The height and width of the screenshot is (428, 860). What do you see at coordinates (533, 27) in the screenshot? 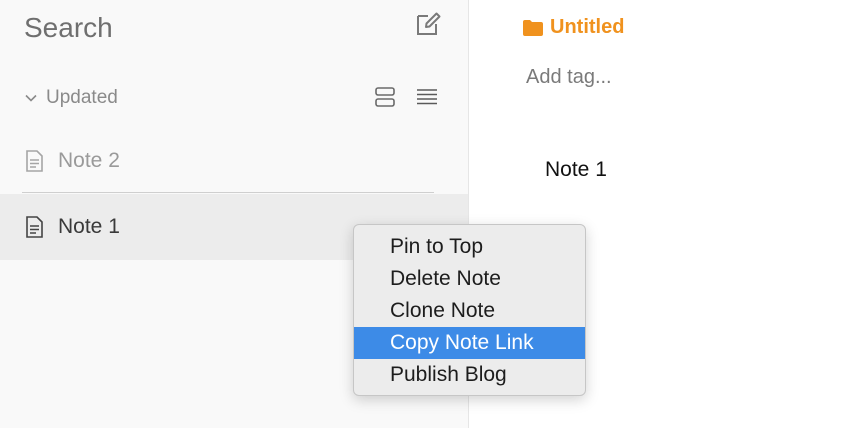
I see `folder-icon` at bounding box center [533, 27].